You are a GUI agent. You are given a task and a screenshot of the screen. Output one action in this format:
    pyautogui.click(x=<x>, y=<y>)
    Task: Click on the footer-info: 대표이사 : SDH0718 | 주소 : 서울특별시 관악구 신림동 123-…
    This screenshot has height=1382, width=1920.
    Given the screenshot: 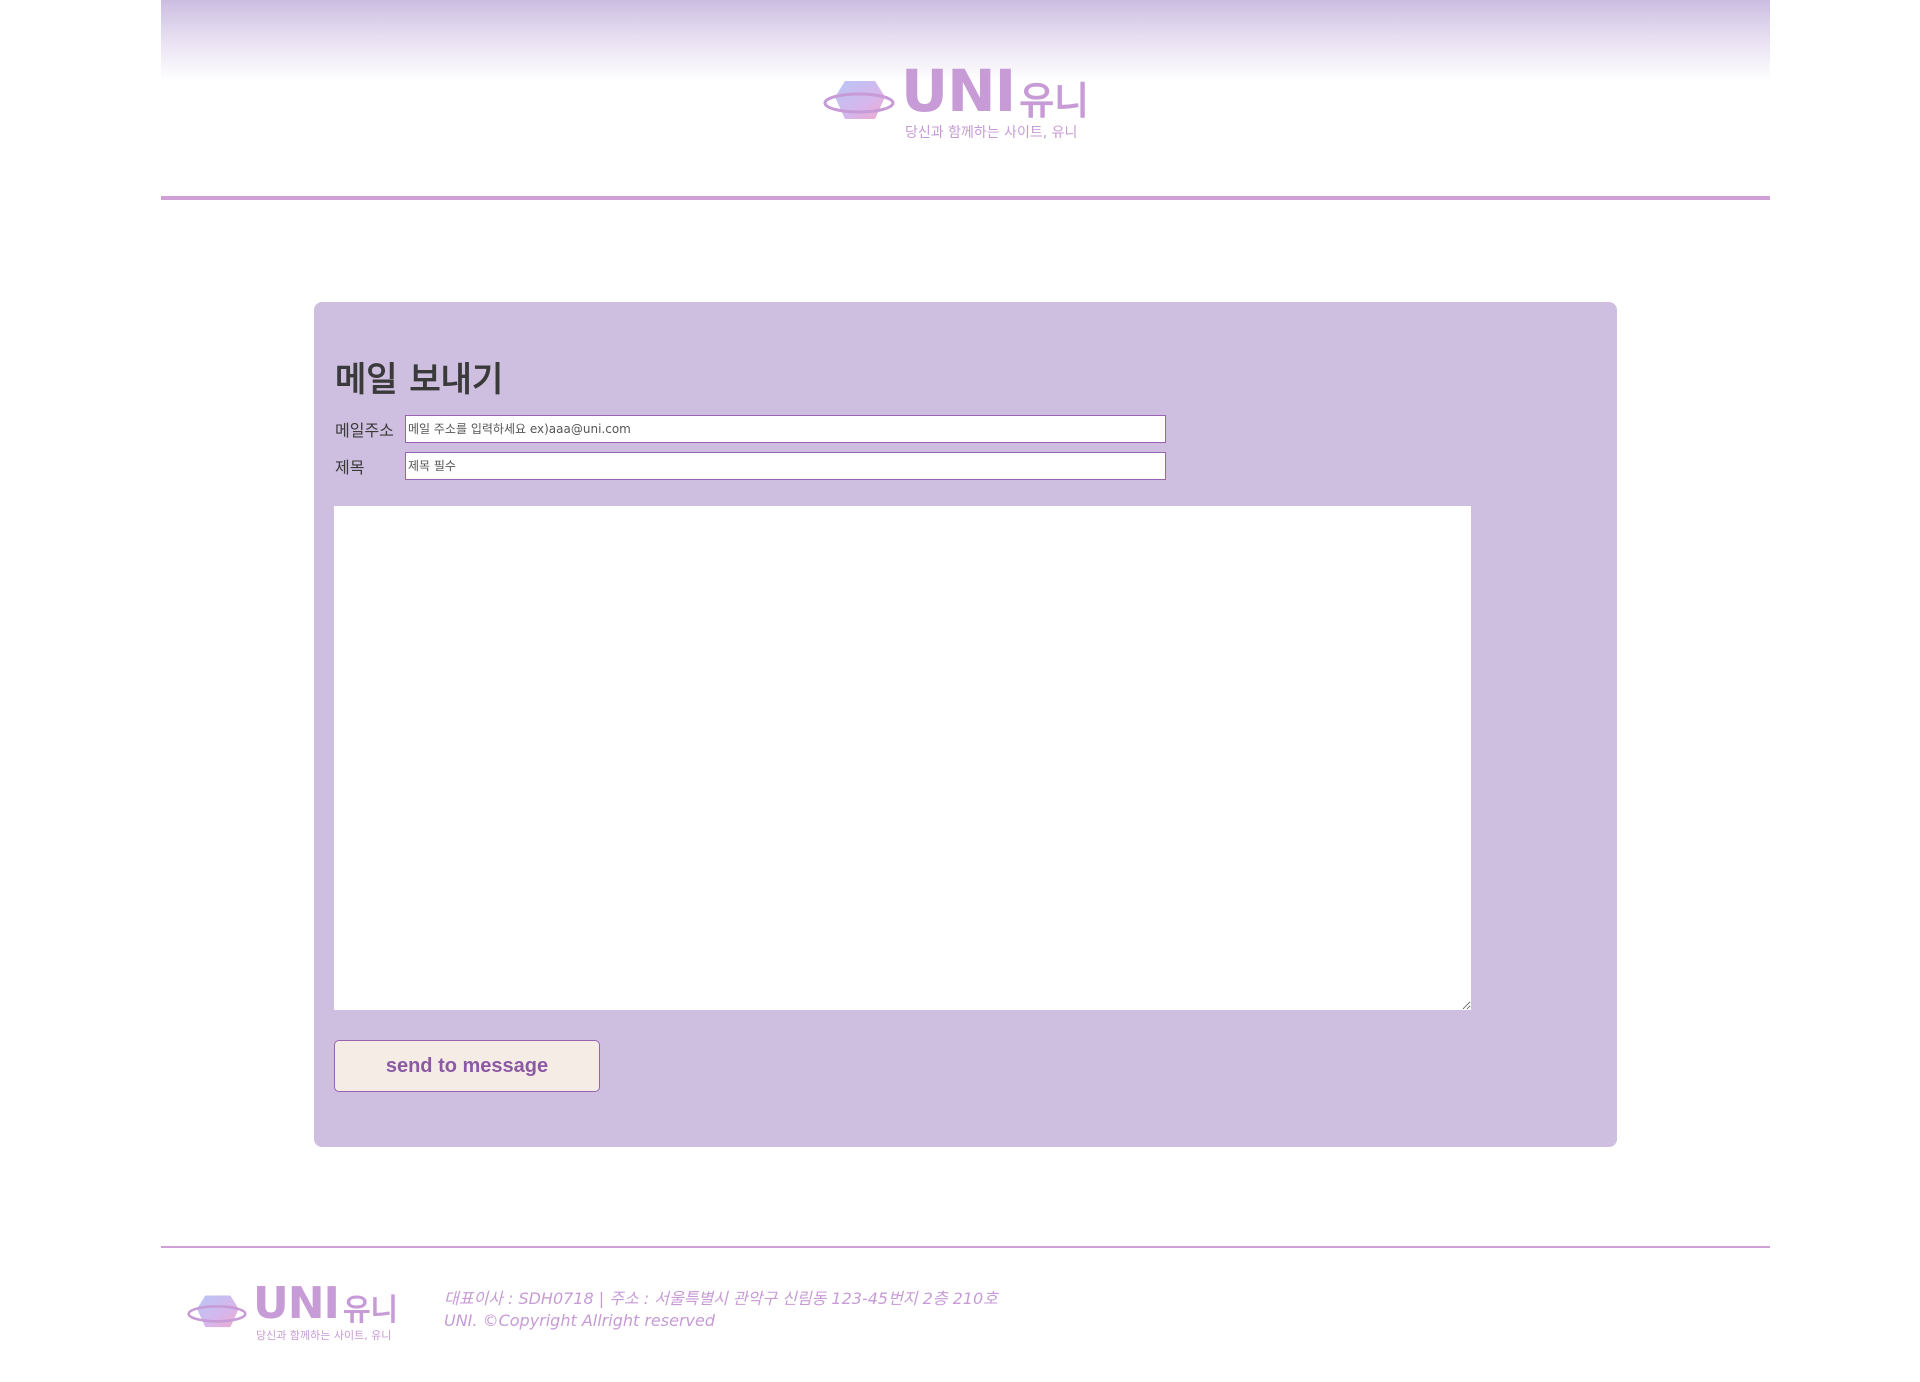 What is the action you would take?
    pyautogui.click(x=721, y=1310)
    